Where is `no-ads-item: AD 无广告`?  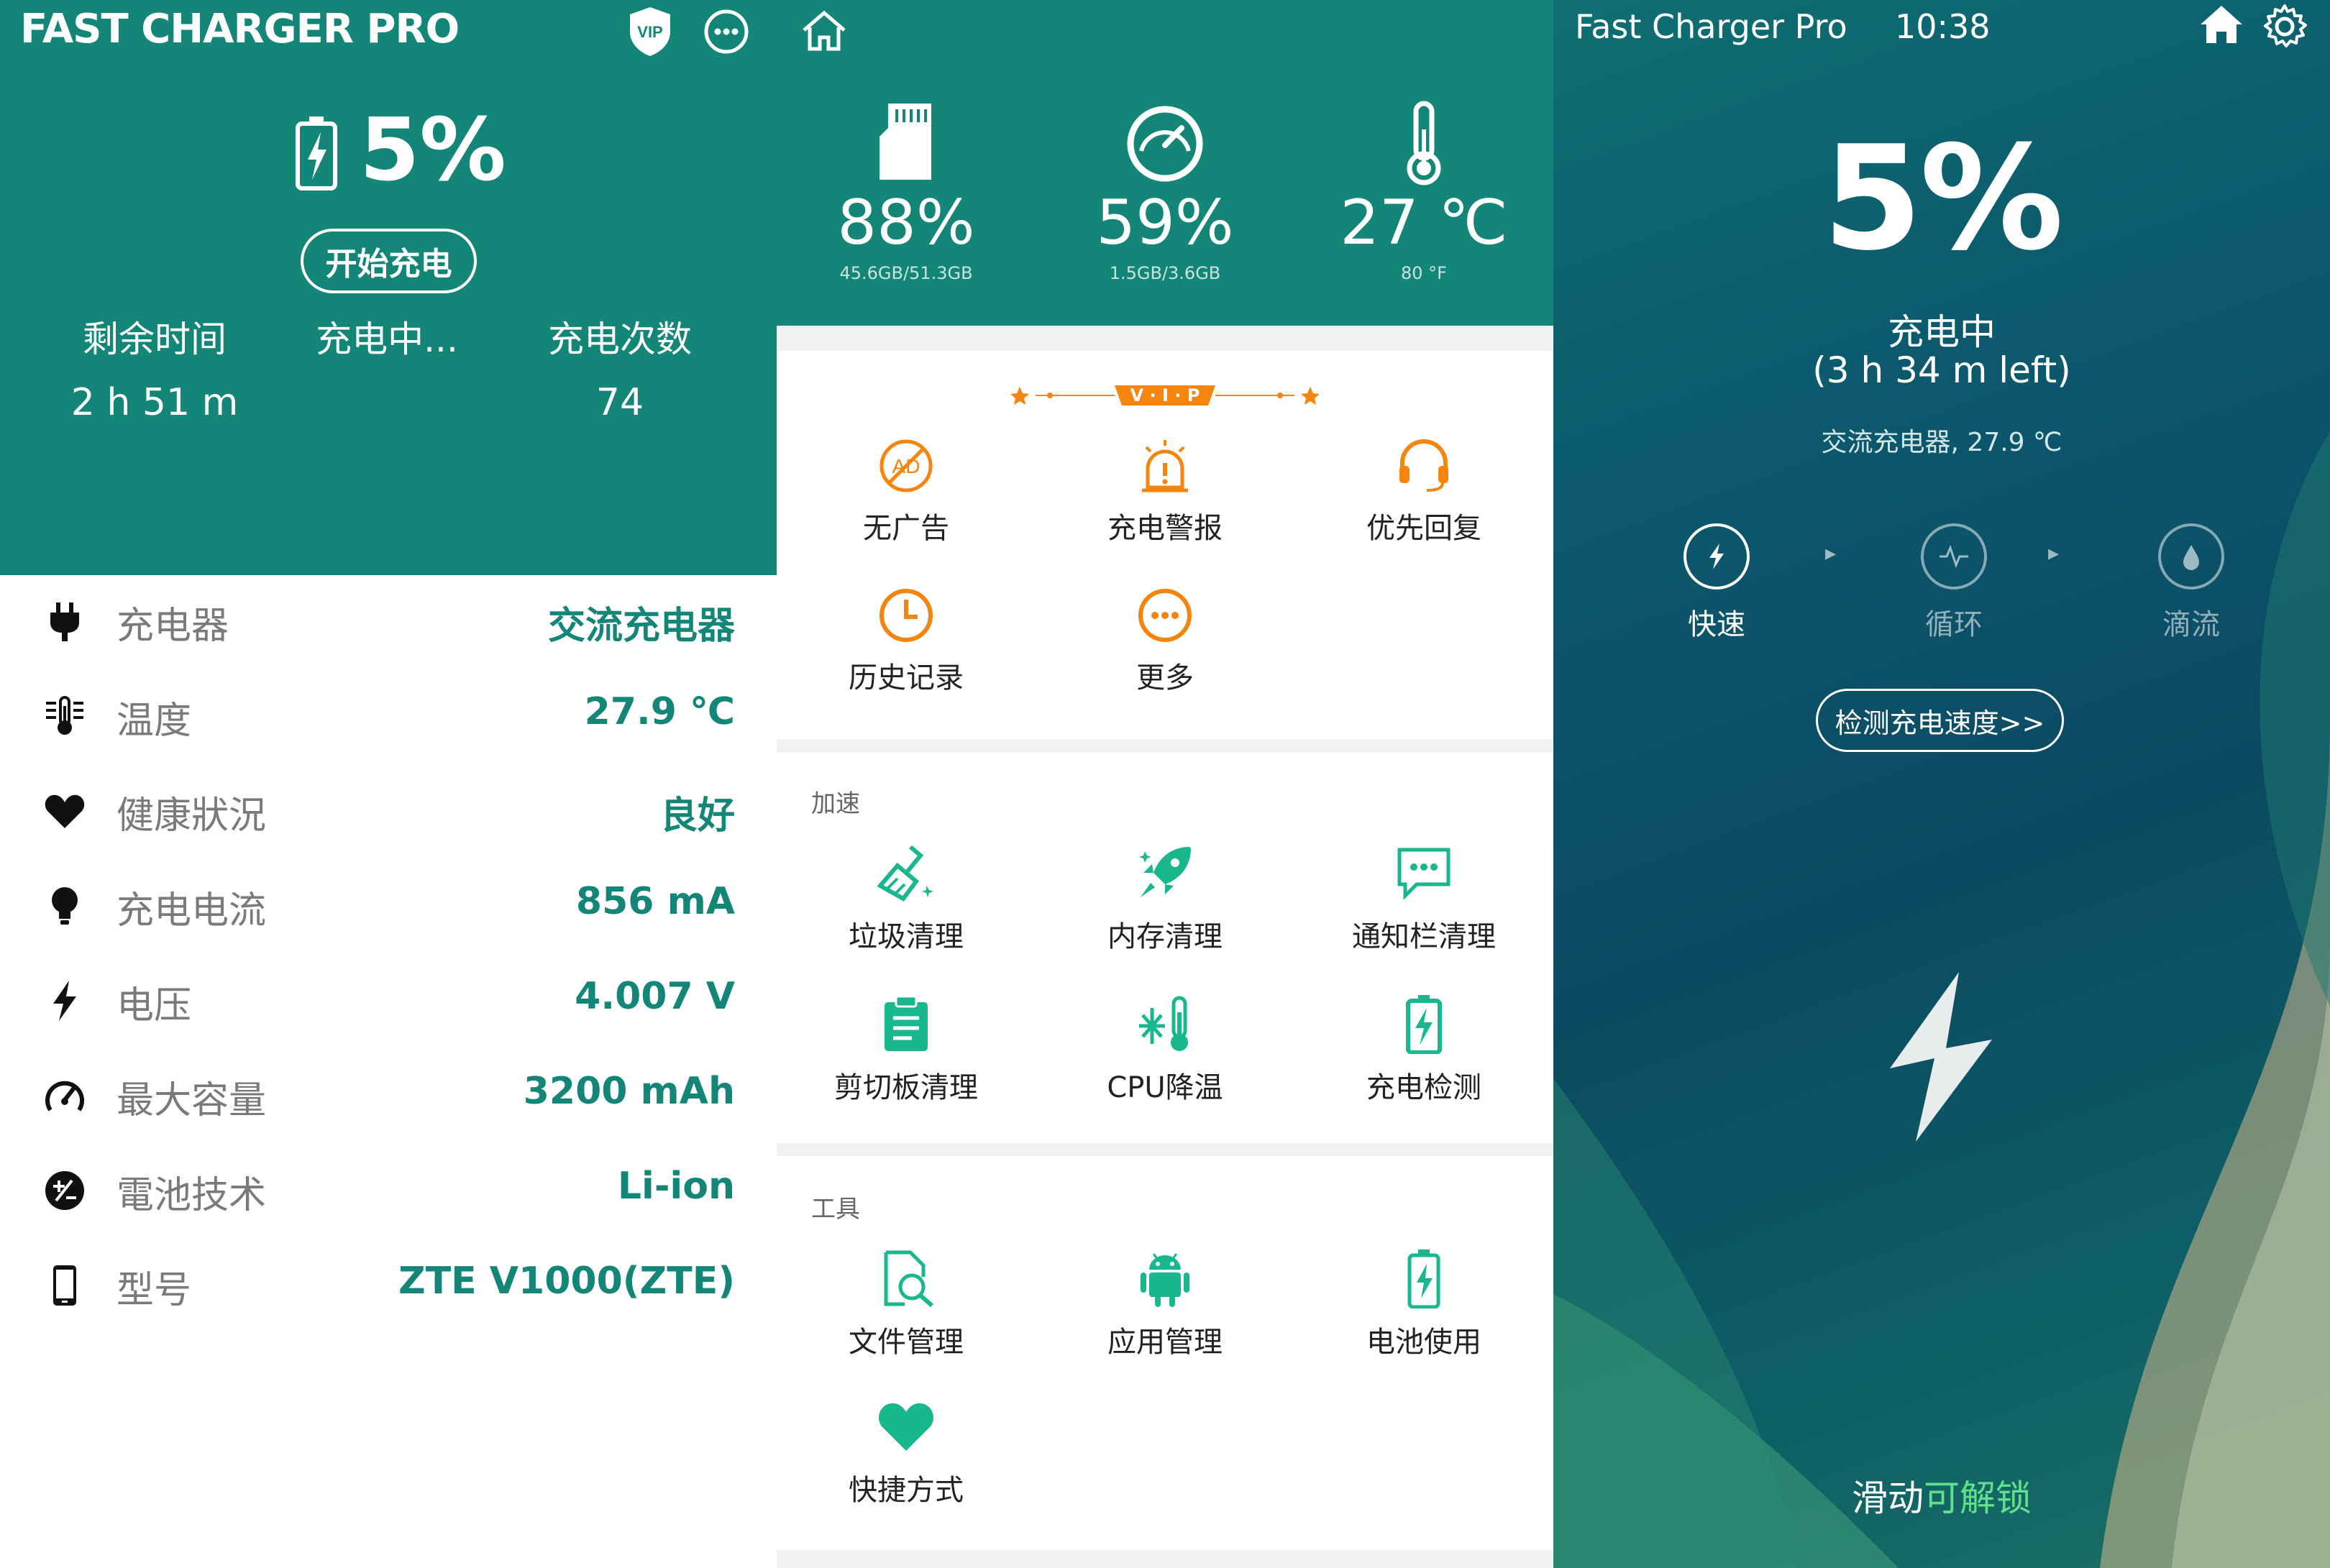
no-ads-item: AD 无广告 is located at coordinates (906, 509).